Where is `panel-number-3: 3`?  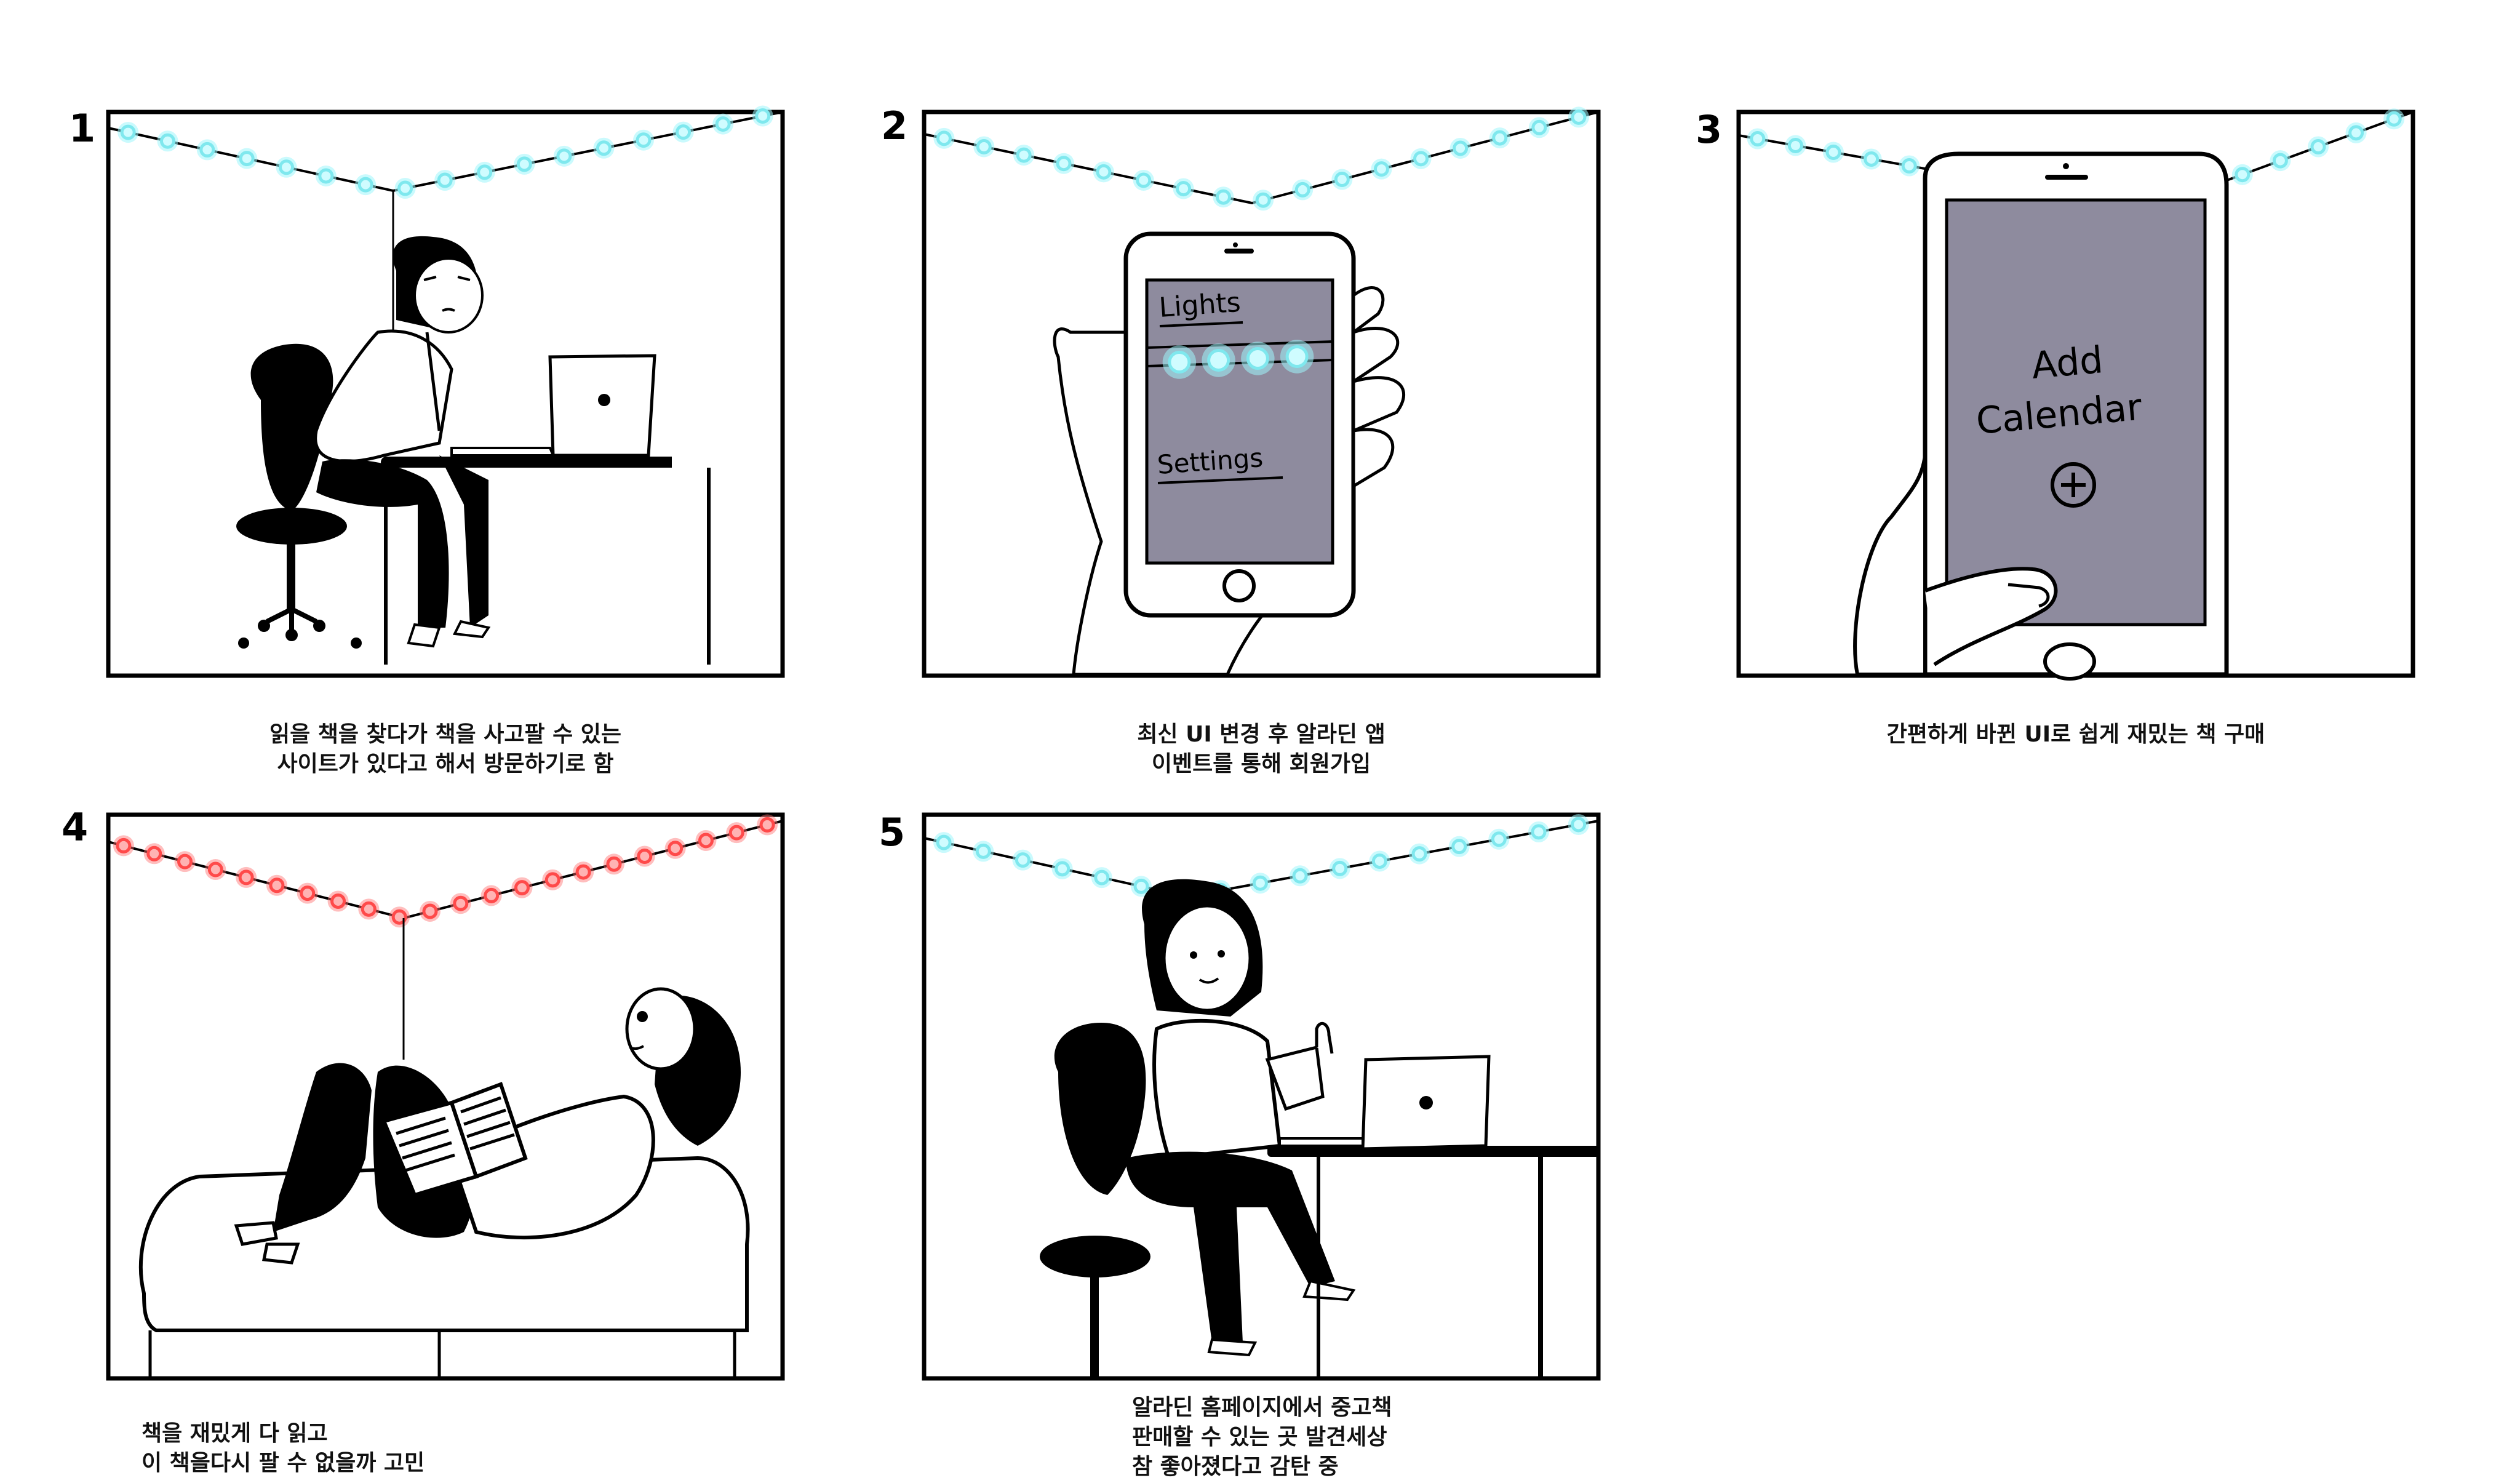
panel-number-3: 3 is located at coordinates (1709, 130).